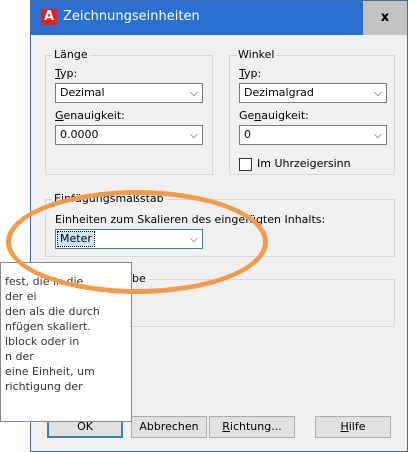 This screenshot has height=452, width=409. Describe the element at coordinates (82, 92) in the screenshot. I see `length-type-value: Dezimal` at that location.